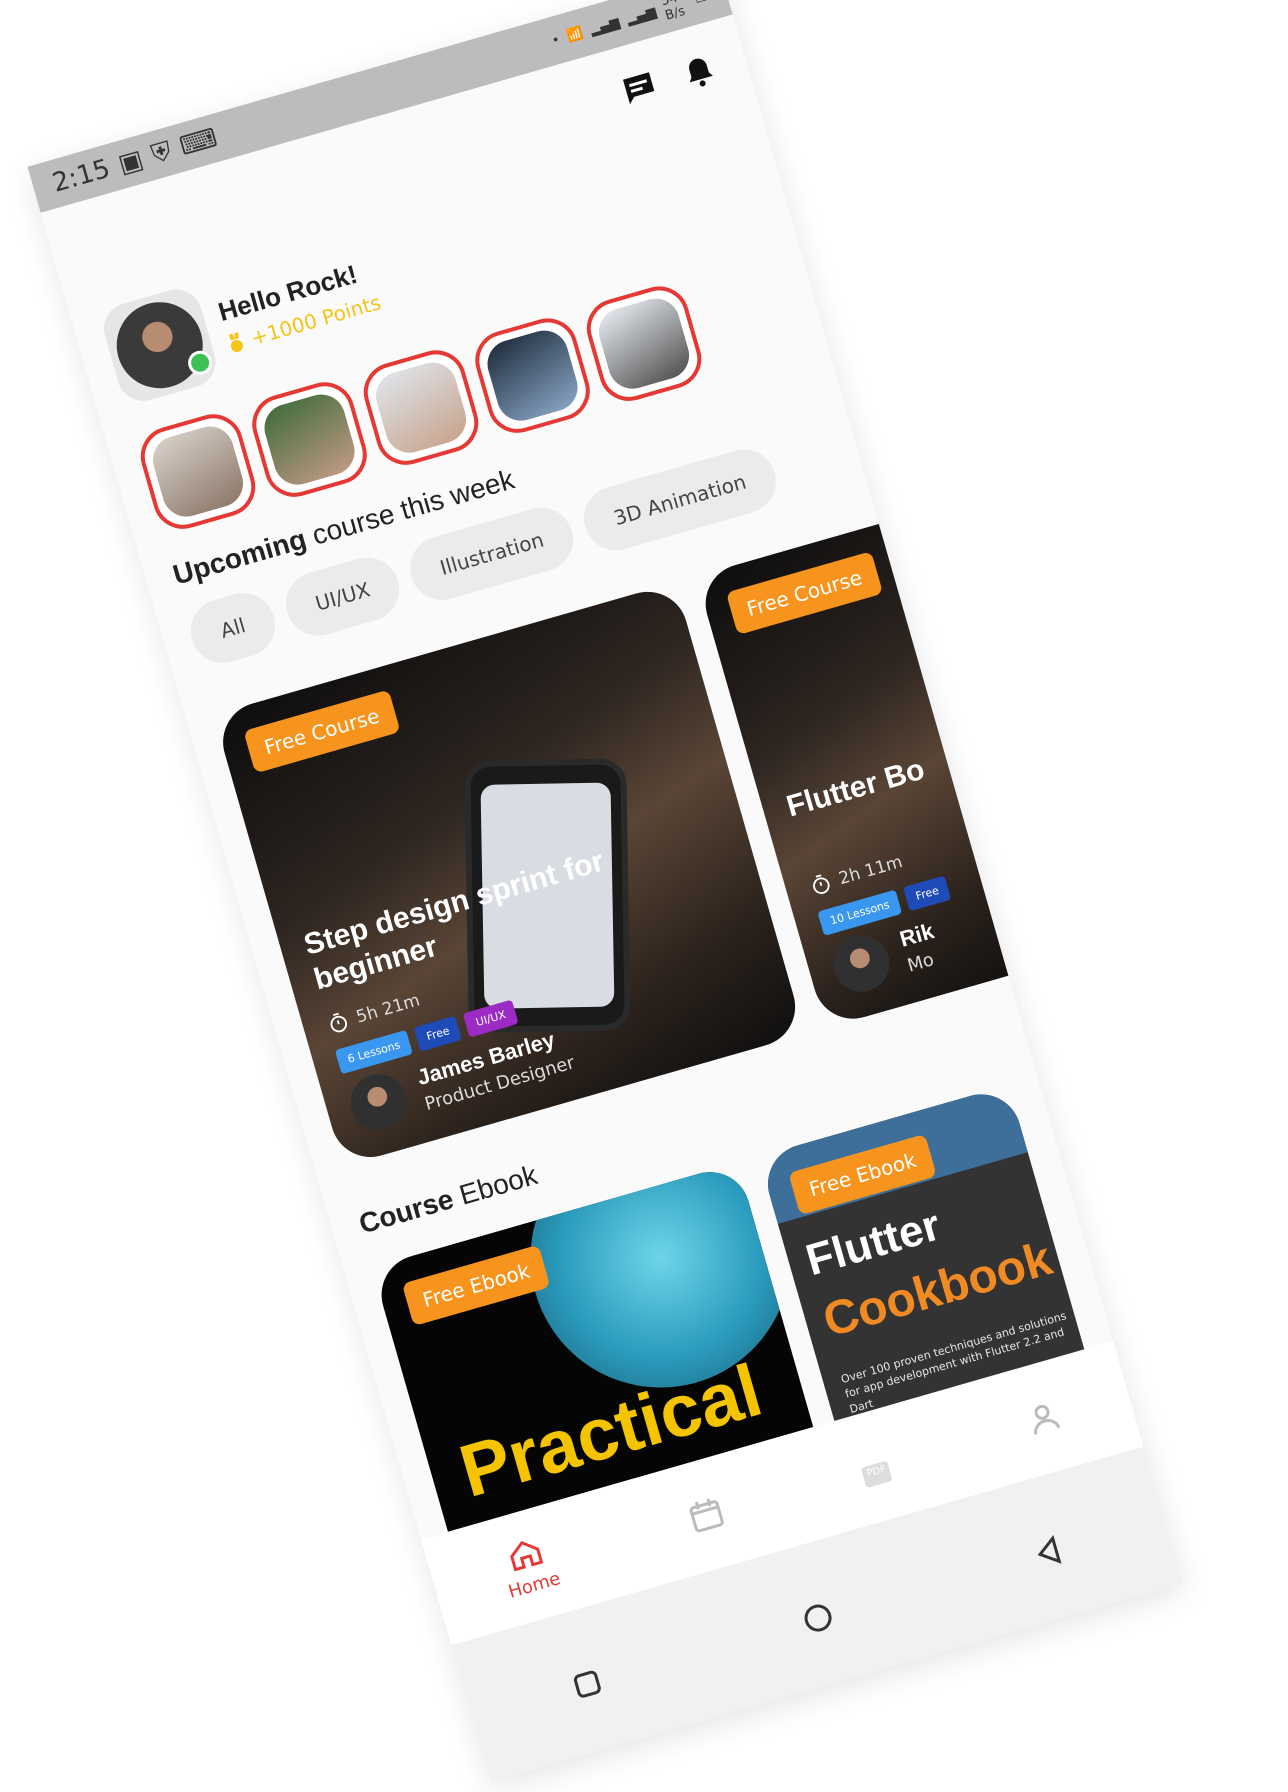 This screenshot has width=1288, height=1792. Describe the element at coordinates (1049, 1552) in the screenshot. I see `back-button` at that location.